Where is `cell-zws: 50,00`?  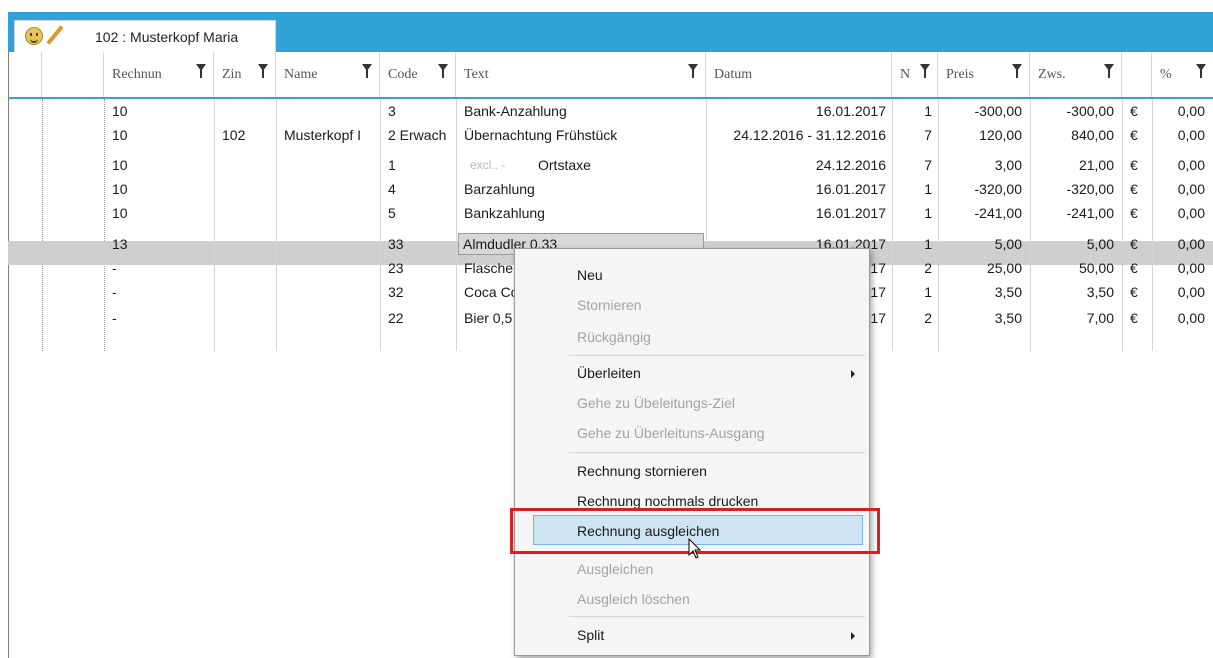
cell-zws: 50,00 is located at coordinates (1096, 268).